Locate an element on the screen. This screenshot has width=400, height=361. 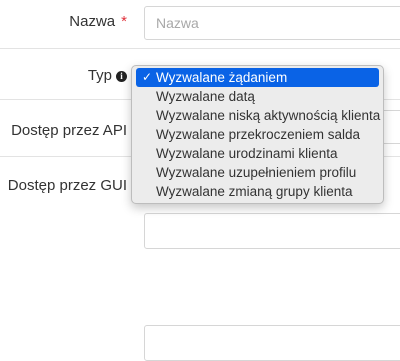
required-asterisk: * is located at coordinates (124, 21).